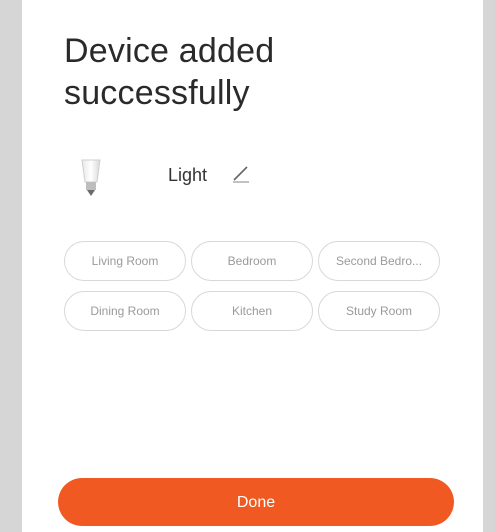 Image resolution: width=495 pixels, height=532 pixels. I want to click on room-chip-study-room: Study Room, so click(379, 311).